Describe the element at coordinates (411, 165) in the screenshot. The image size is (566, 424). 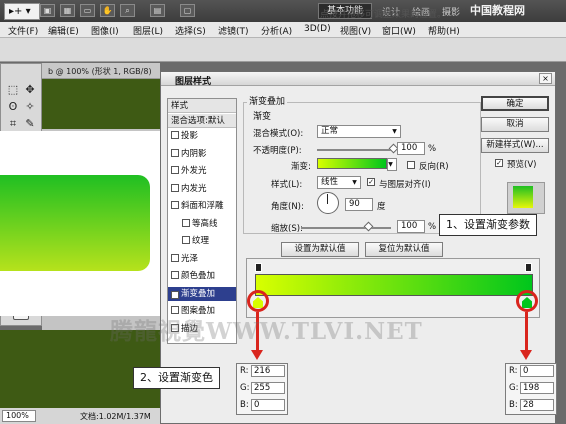
I see `reverse-checkbox` at that location.